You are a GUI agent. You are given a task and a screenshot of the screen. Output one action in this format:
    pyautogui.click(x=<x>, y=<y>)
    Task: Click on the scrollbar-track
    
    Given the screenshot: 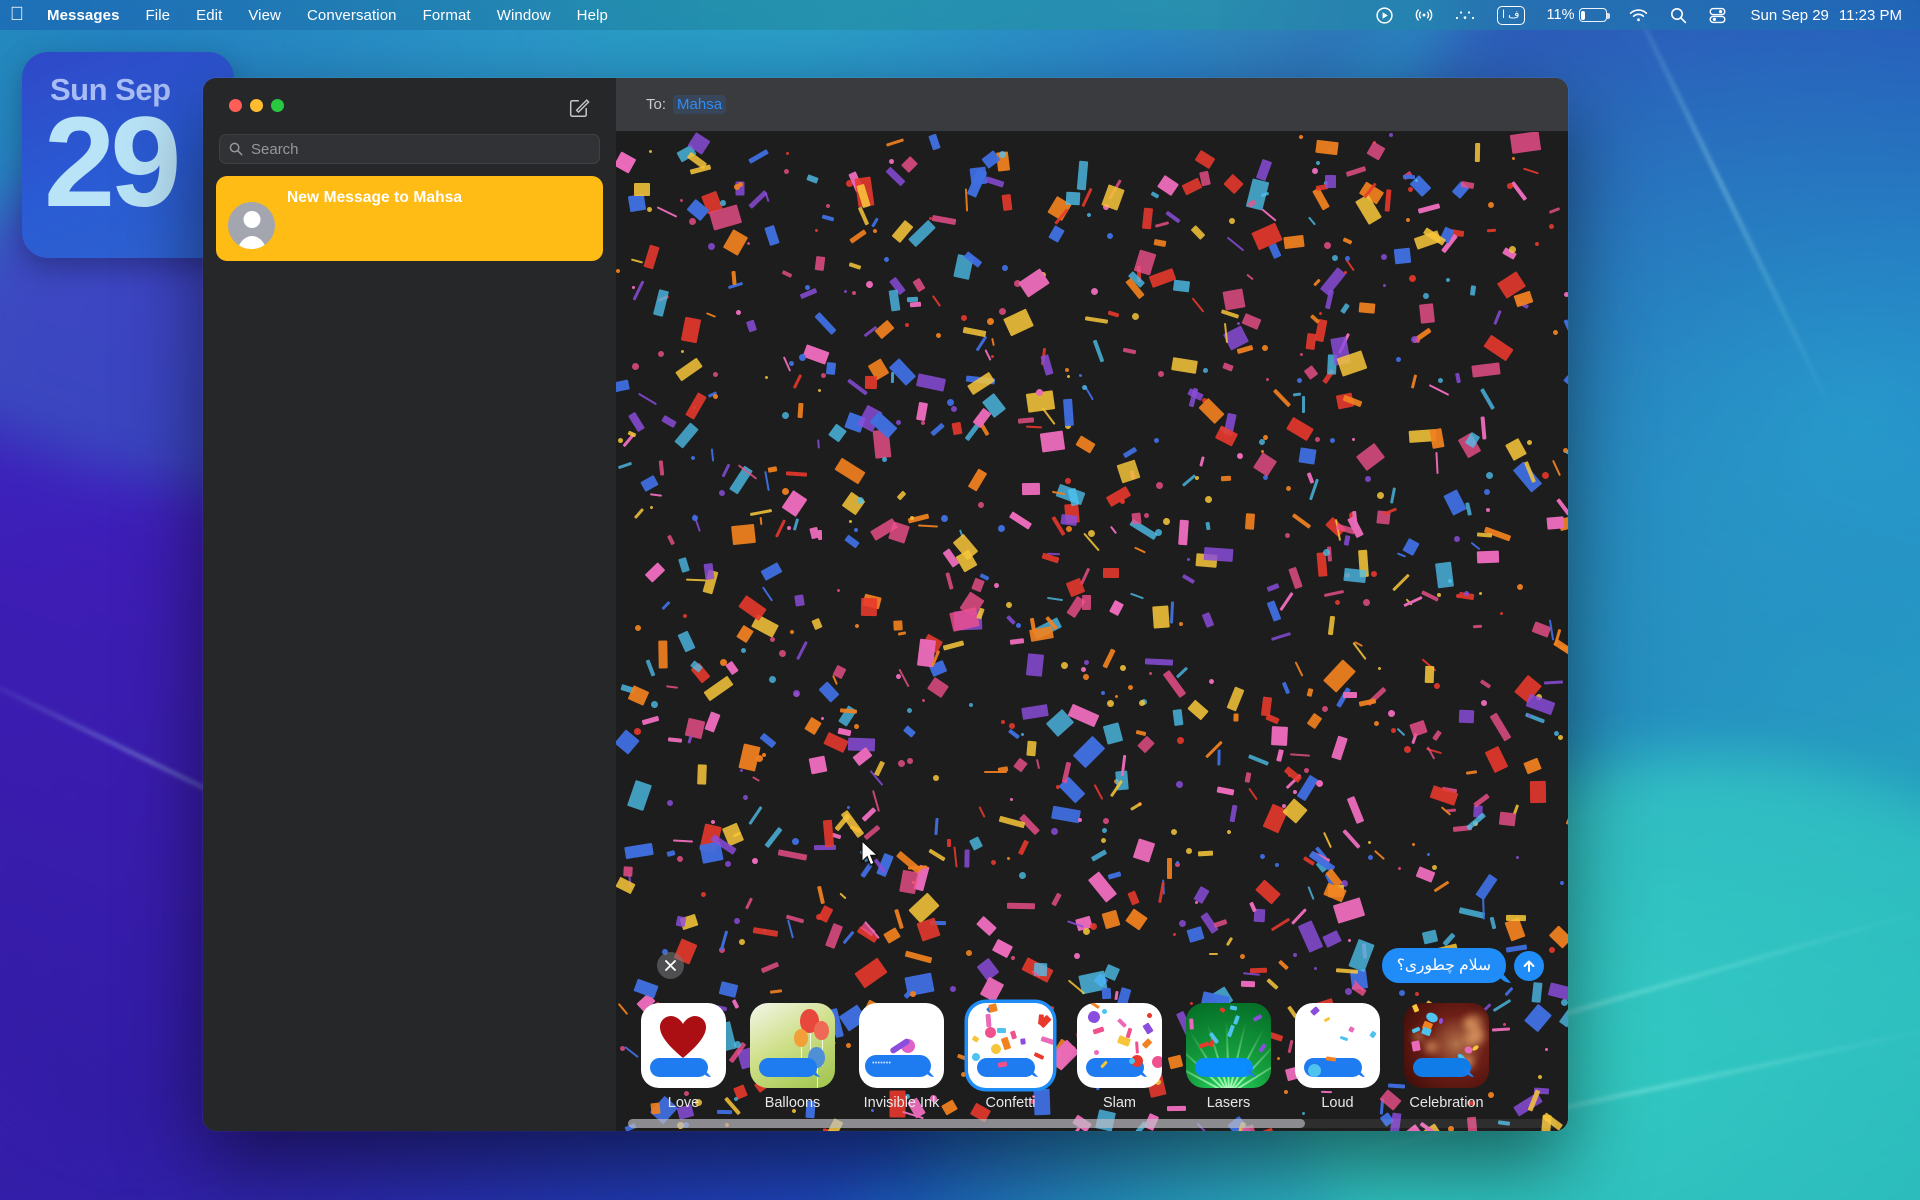 What is the action you would take?
    pyautogui.click(x=1092, y=1123)
    